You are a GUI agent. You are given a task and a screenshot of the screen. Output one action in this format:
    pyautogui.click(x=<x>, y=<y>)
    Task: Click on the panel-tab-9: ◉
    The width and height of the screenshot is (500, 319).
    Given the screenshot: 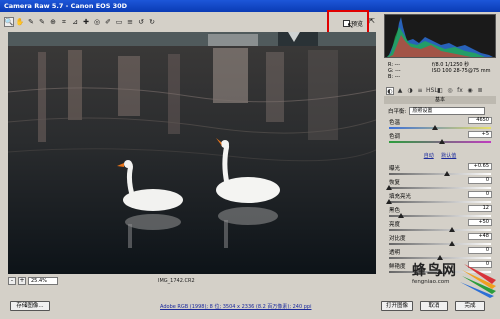 What is the action you would take?
    pyautogui.click(x=470, y=91)
    